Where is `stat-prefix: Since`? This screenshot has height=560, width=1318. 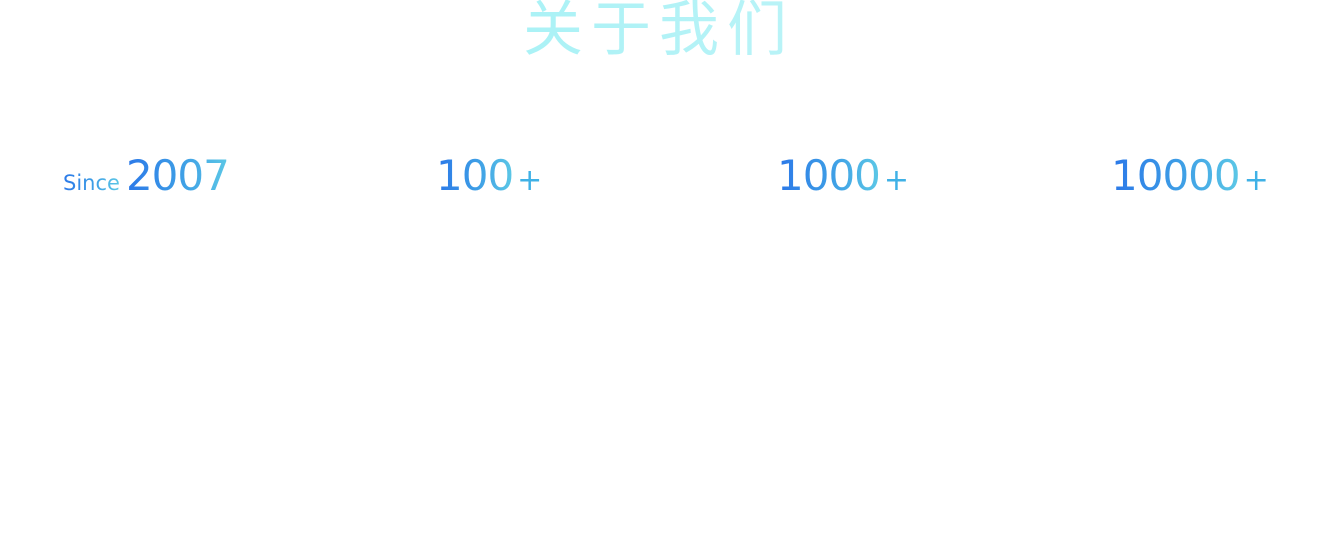
stat-prefix: Since is located at coordinates (91, 183).